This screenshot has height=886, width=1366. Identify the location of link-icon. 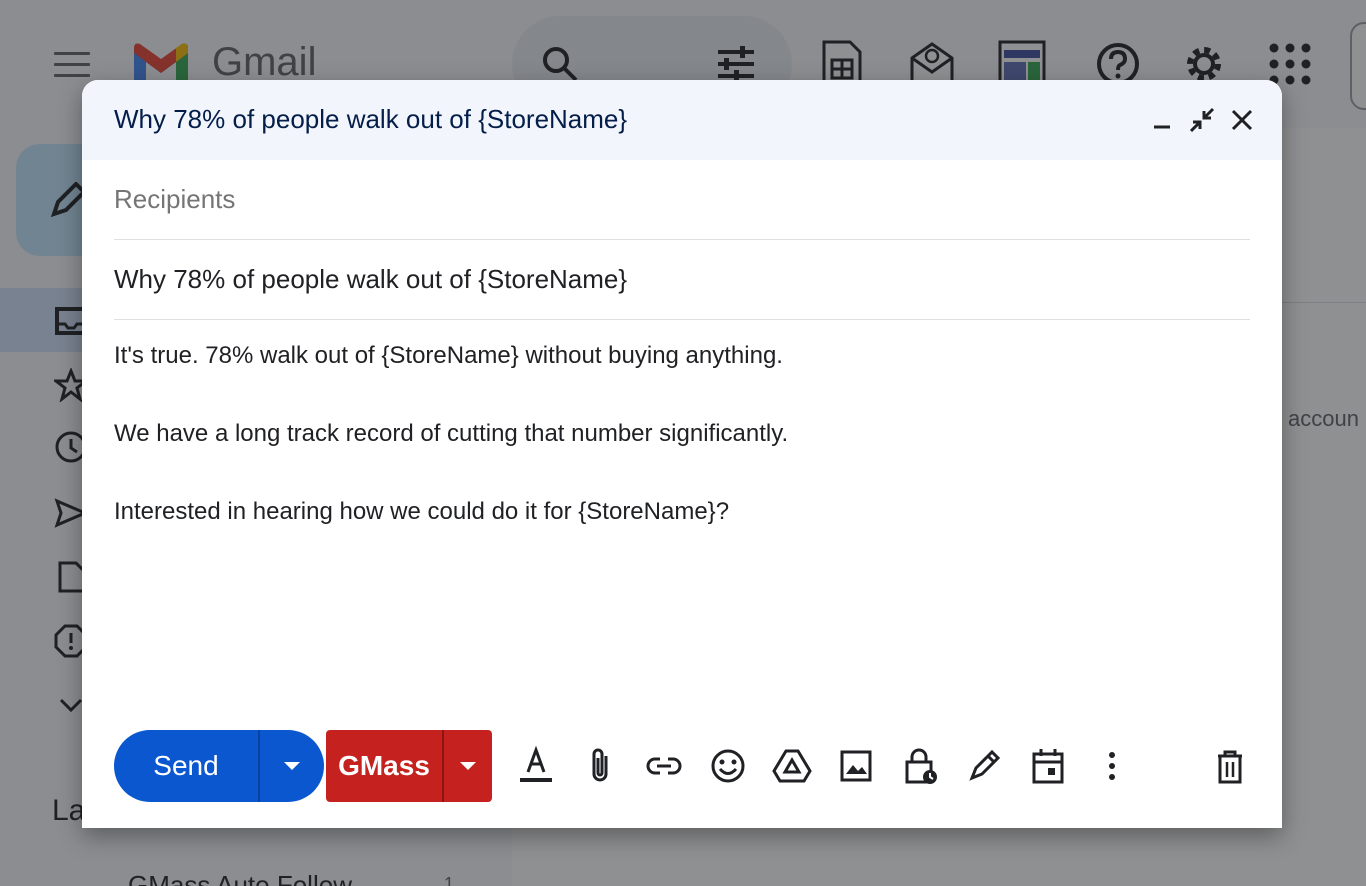
(664, 766).